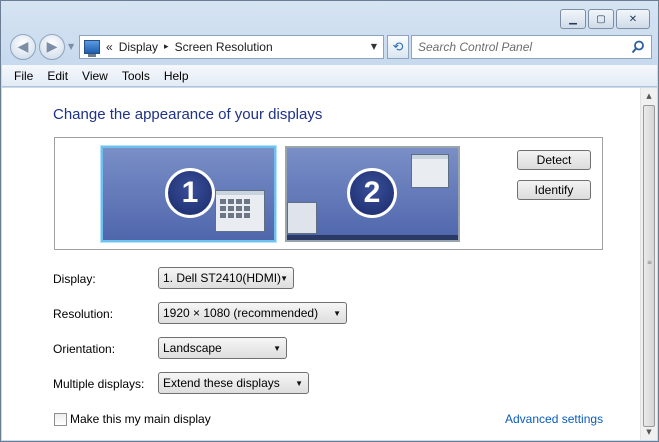 The height and width of the screenshot is (442, 659). I want to click on menu-edit: Edit, so click(57, 76).